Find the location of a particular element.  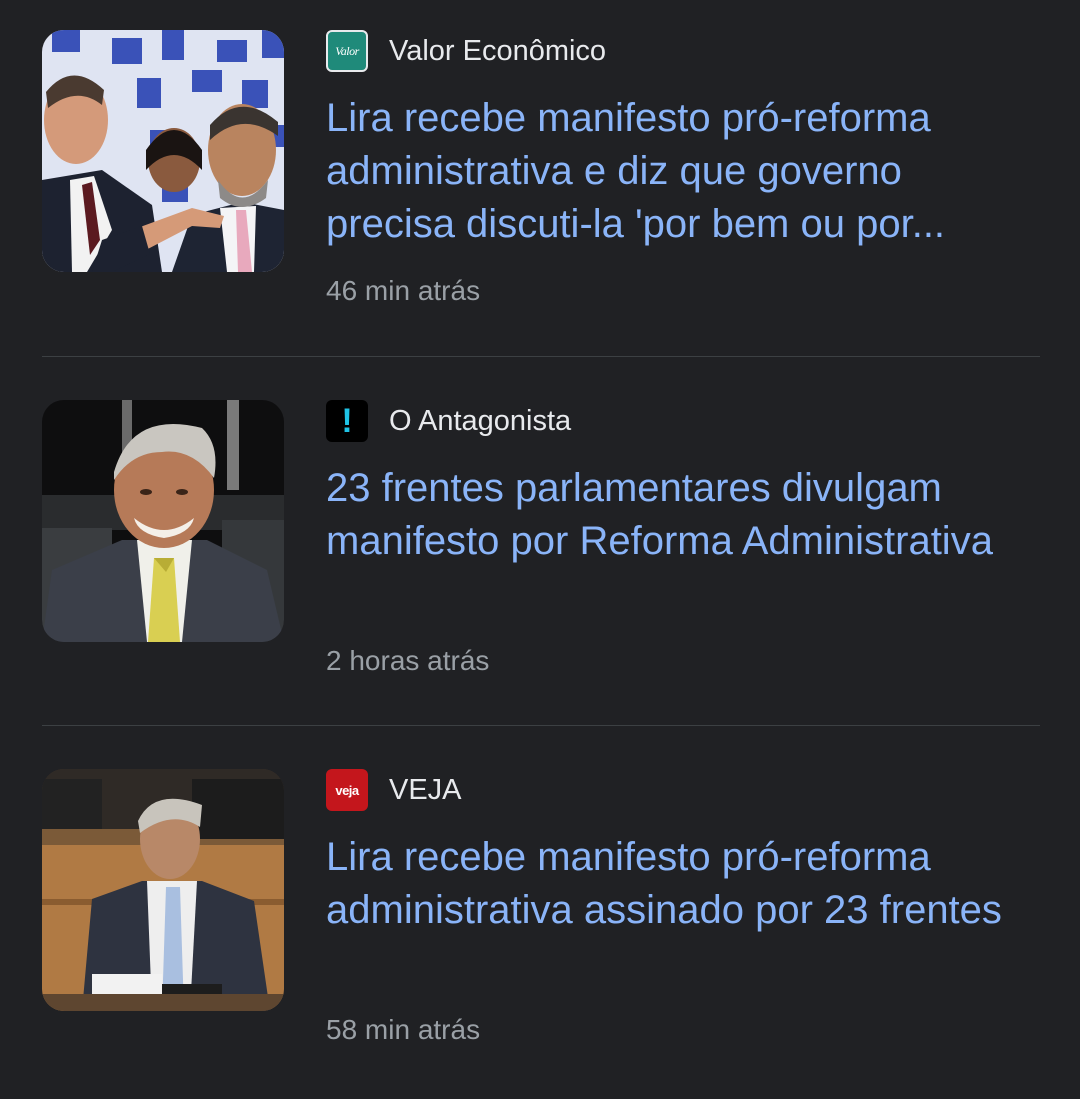

article-timestamp: 2 horas atrás is located at coordinates (408, 660).